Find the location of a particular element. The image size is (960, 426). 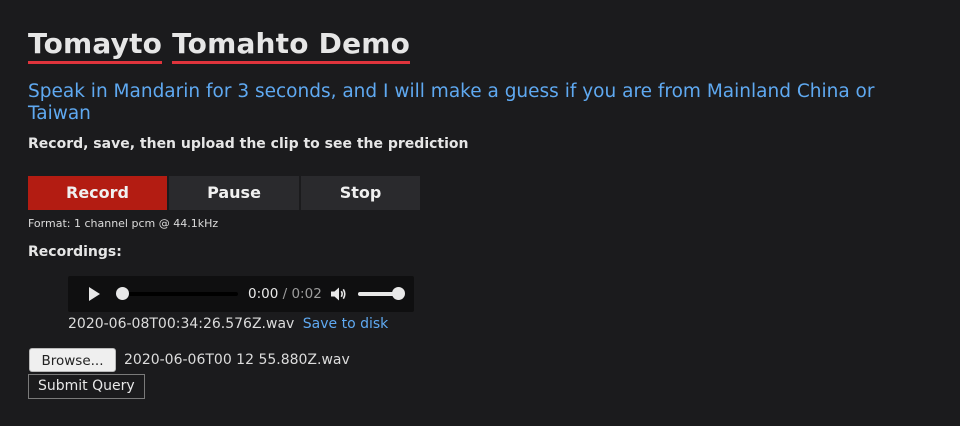

stop-button: Stop is located at coordinates (360, 193).